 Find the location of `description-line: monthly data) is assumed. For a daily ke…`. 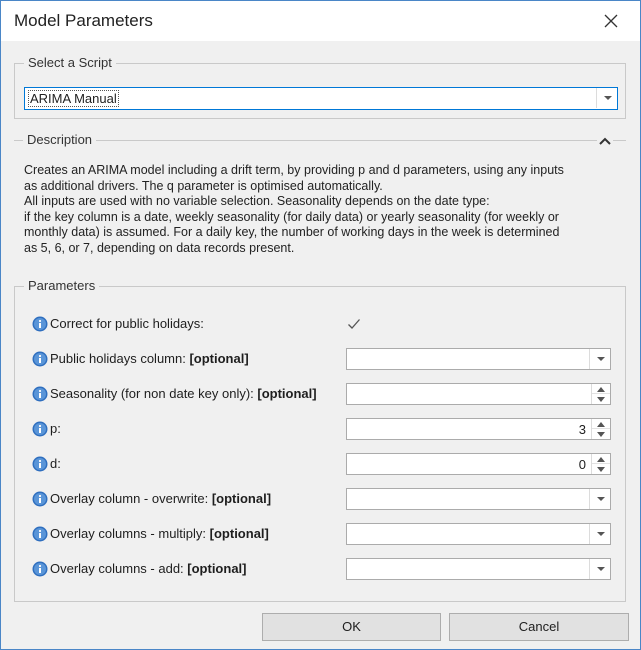

description-line: monthly data) is assumed. For a daily ke… is located at coordinates (292, 232).